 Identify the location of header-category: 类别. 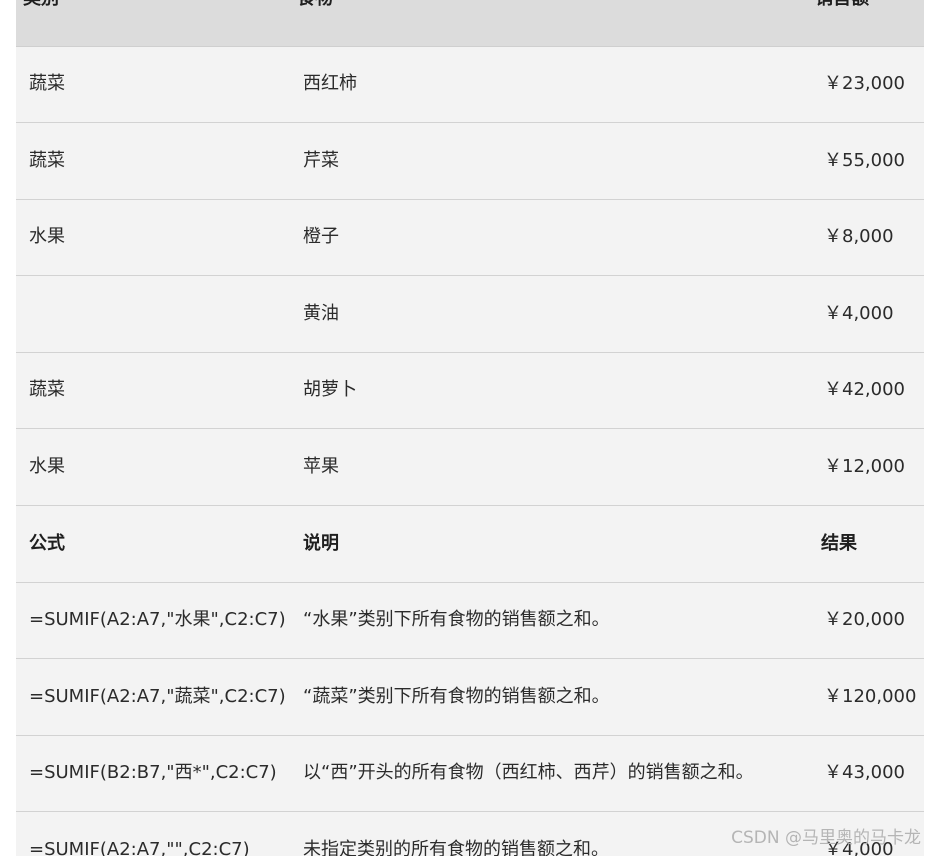
(41, 5).